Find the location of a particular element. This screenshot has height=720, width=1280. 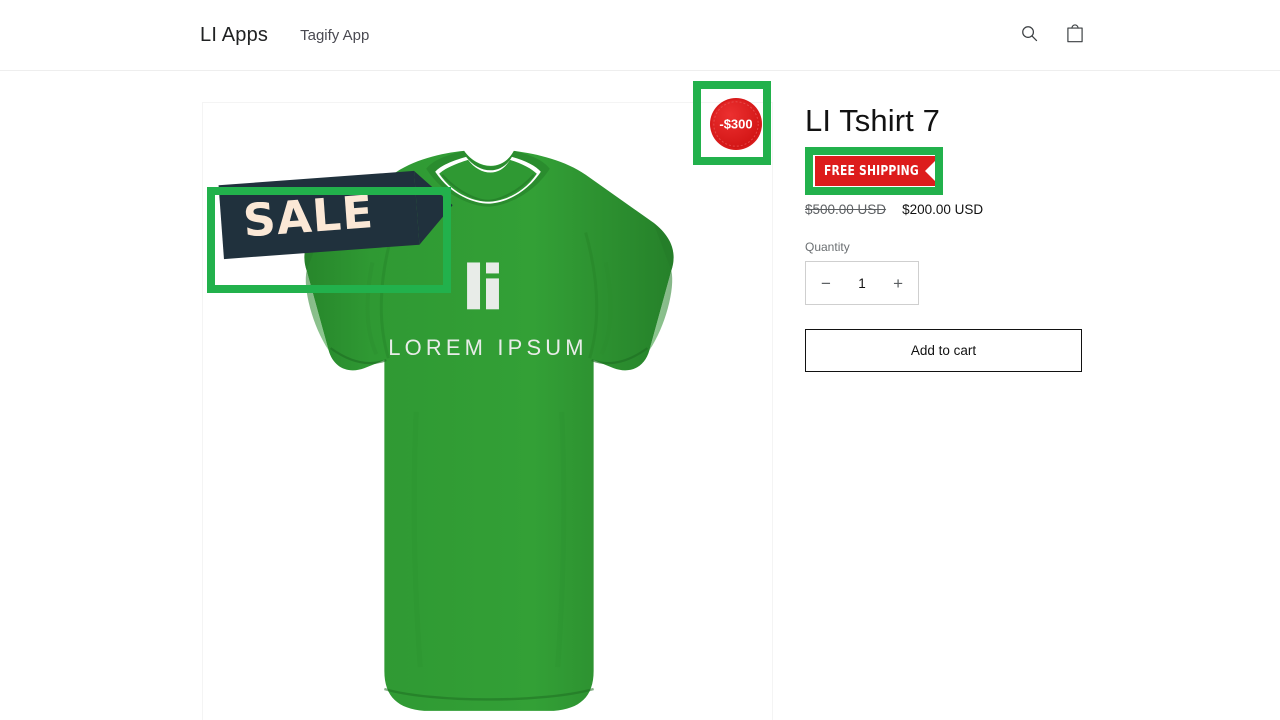

free-shipping-badge-area: FREE SHIPPING is located at coordinates (970, 171).